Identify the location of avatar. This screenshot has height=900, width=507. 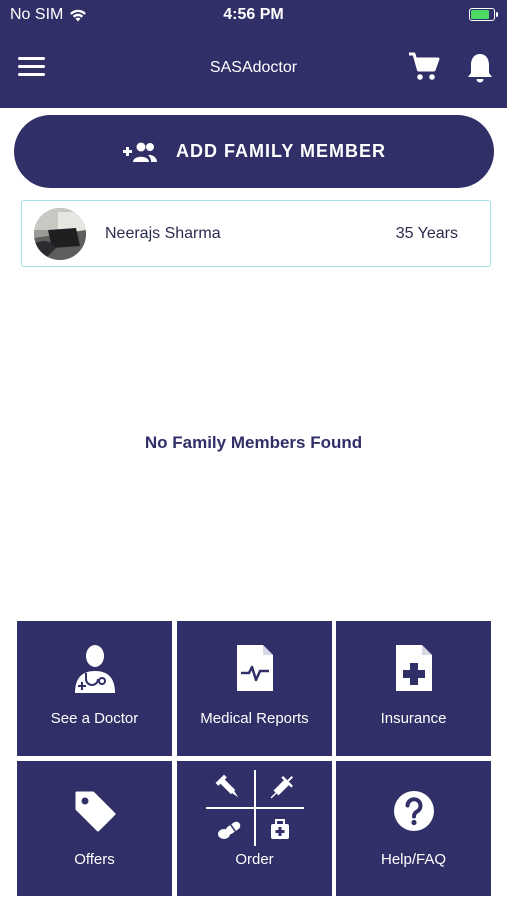
(60, 234).